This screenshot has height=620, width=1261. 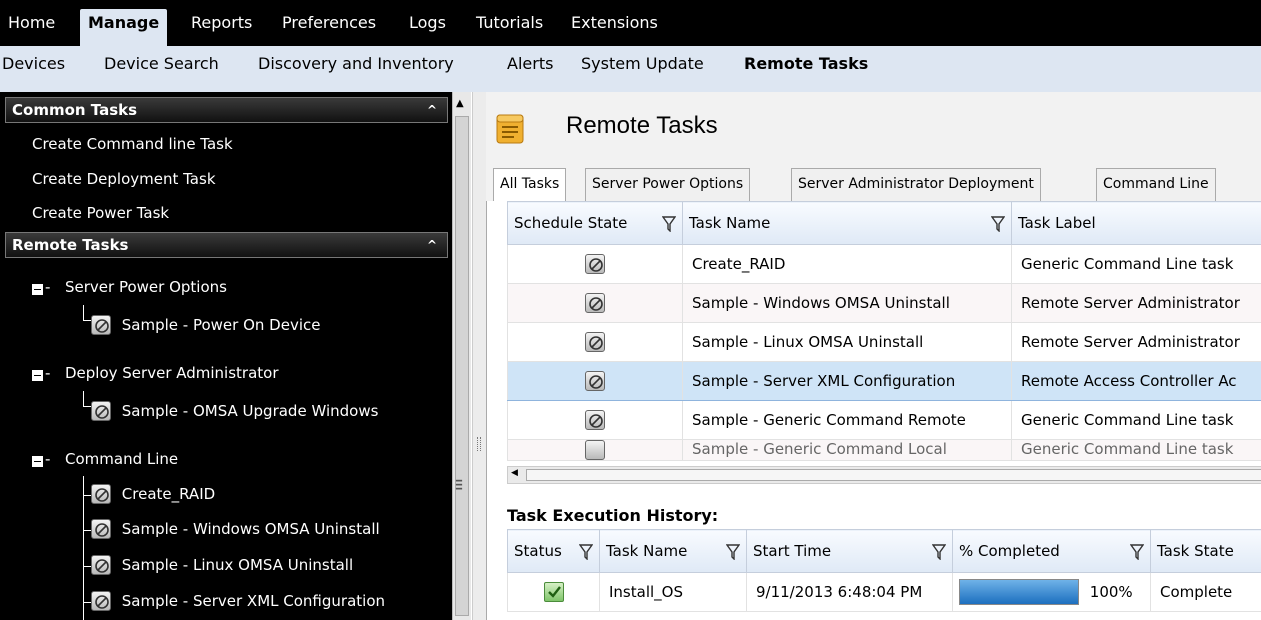 I want to click on subnav-discovery: Discovery and Inventory, so click(x=356, y=63).